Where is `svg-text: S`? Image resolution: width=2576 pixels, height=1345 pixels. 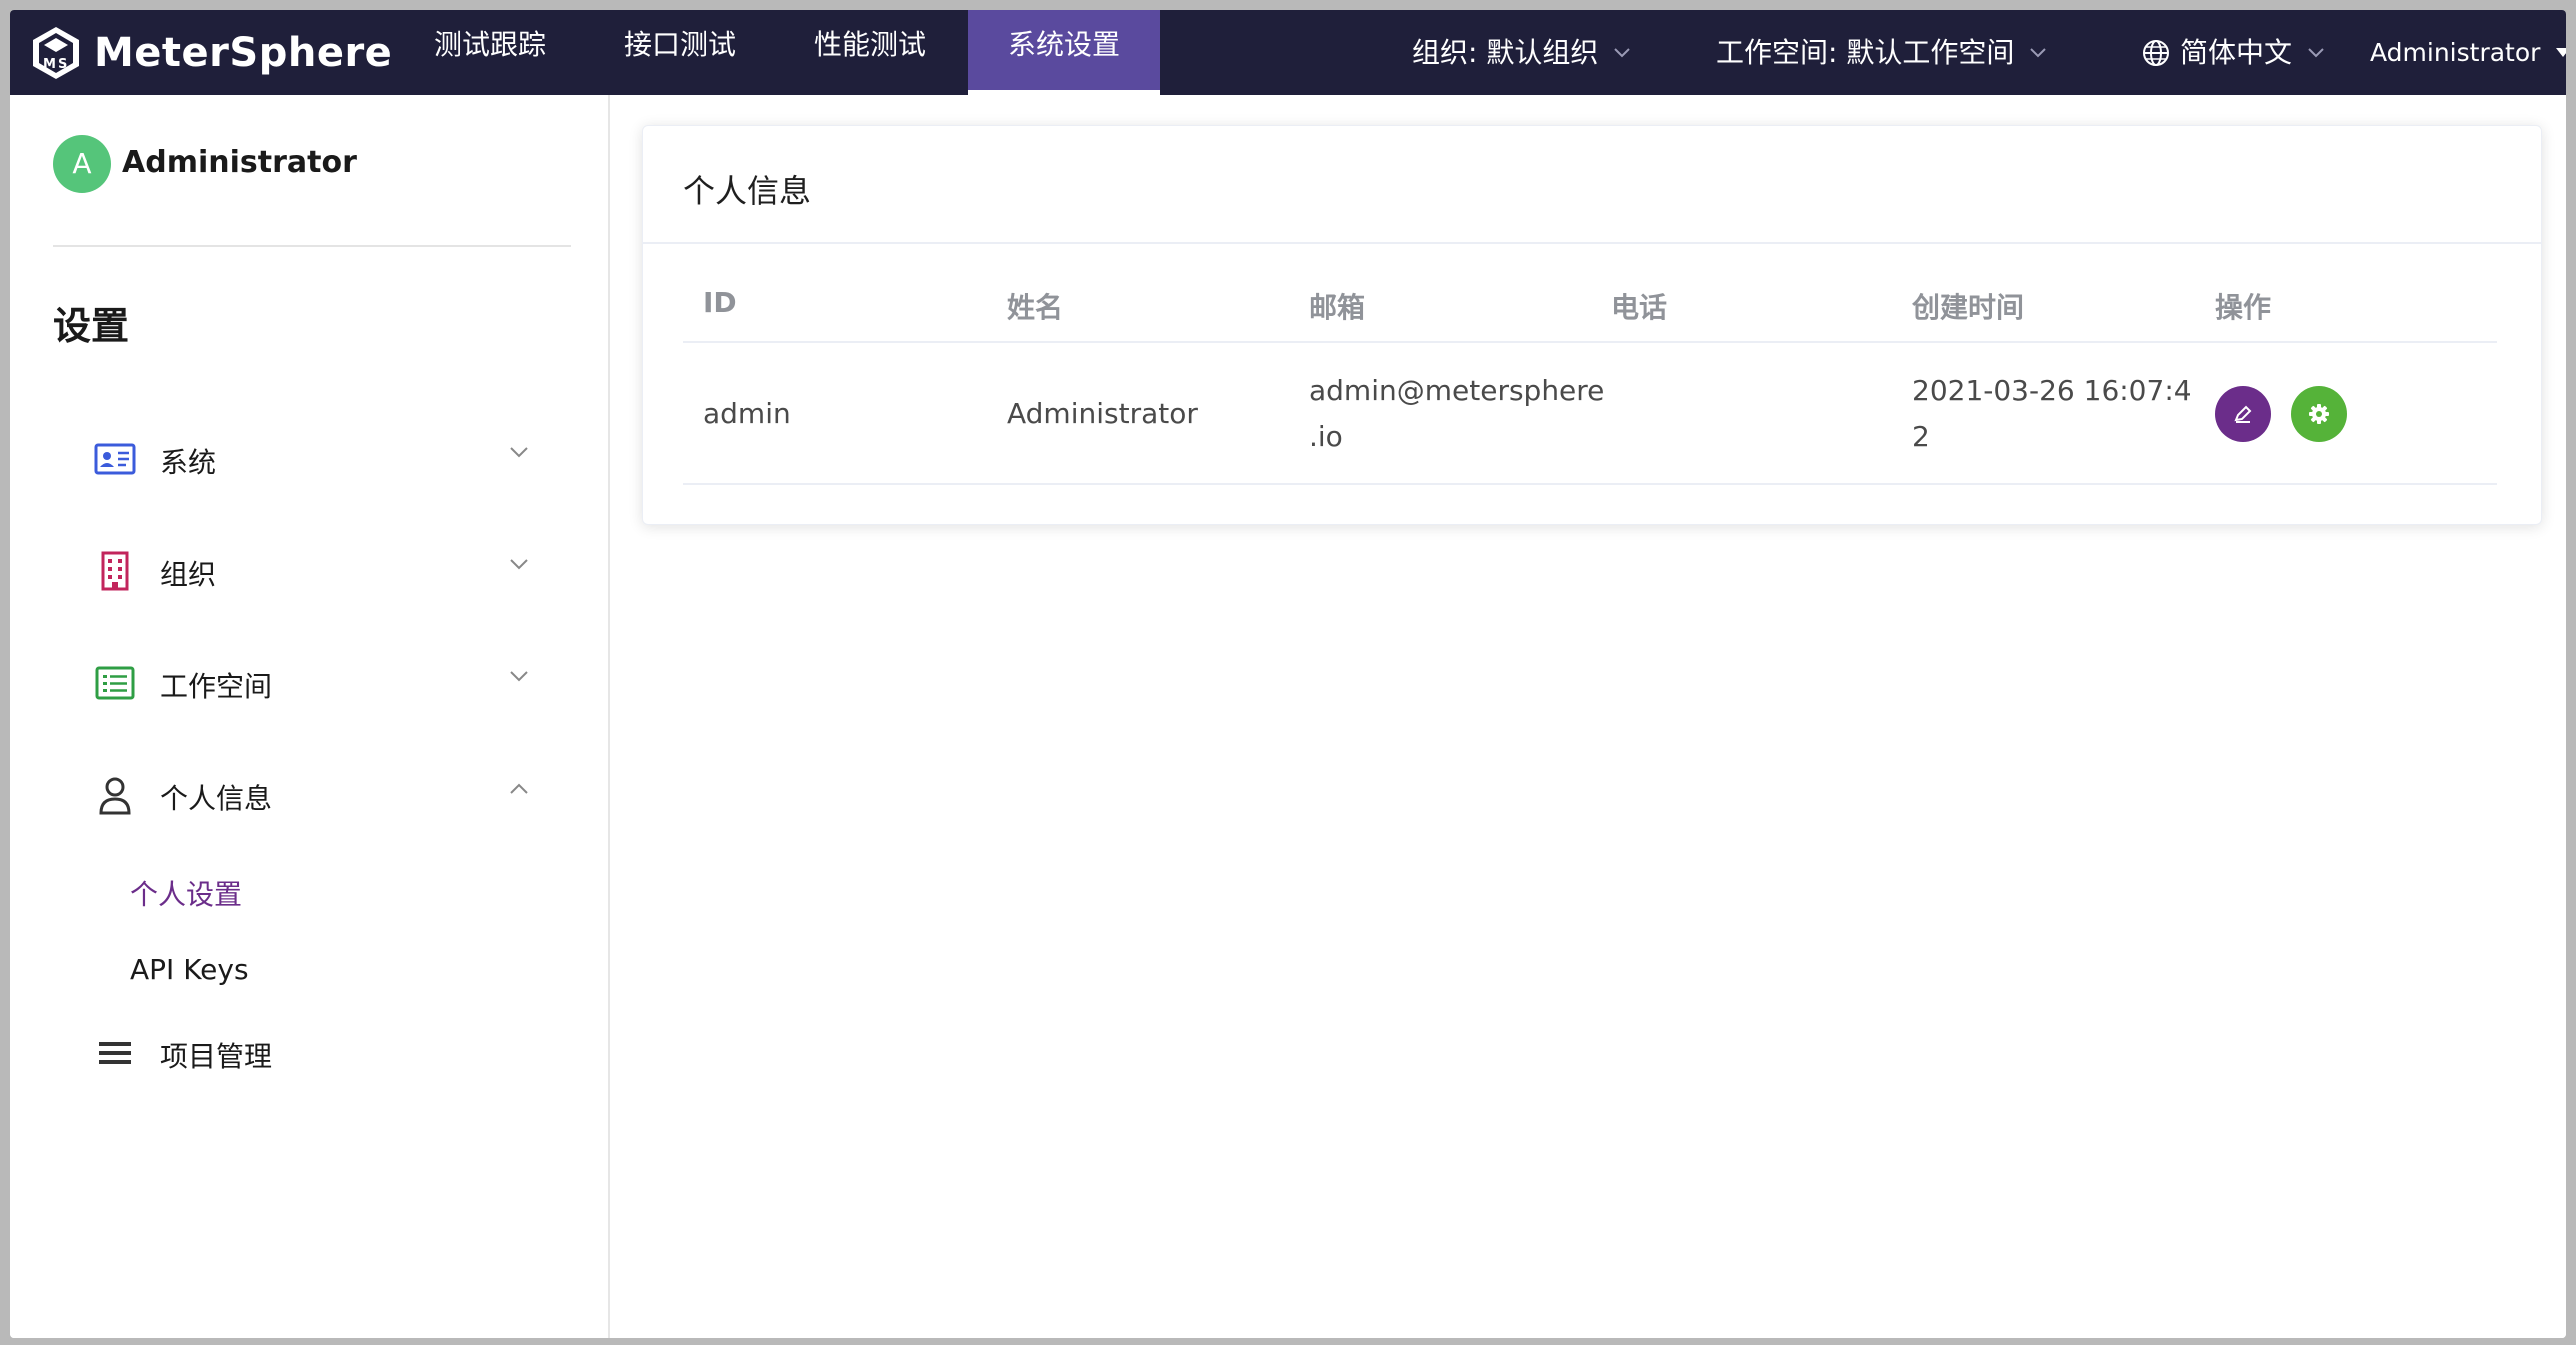
svg-text: S is located at coordinates (62, 64).